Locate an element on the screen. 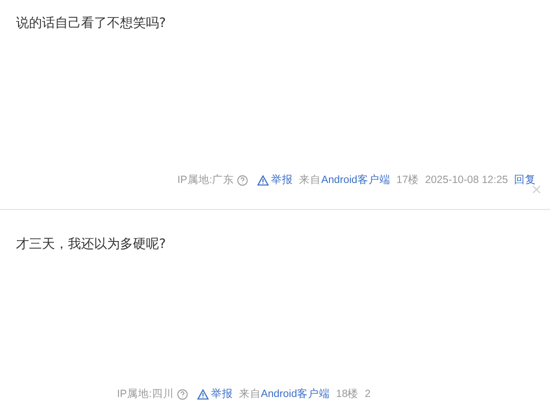 Image resolution: width=550 pixels, height=409 pixels. floor-number: 18楼 is located at coordinates (347, 394).